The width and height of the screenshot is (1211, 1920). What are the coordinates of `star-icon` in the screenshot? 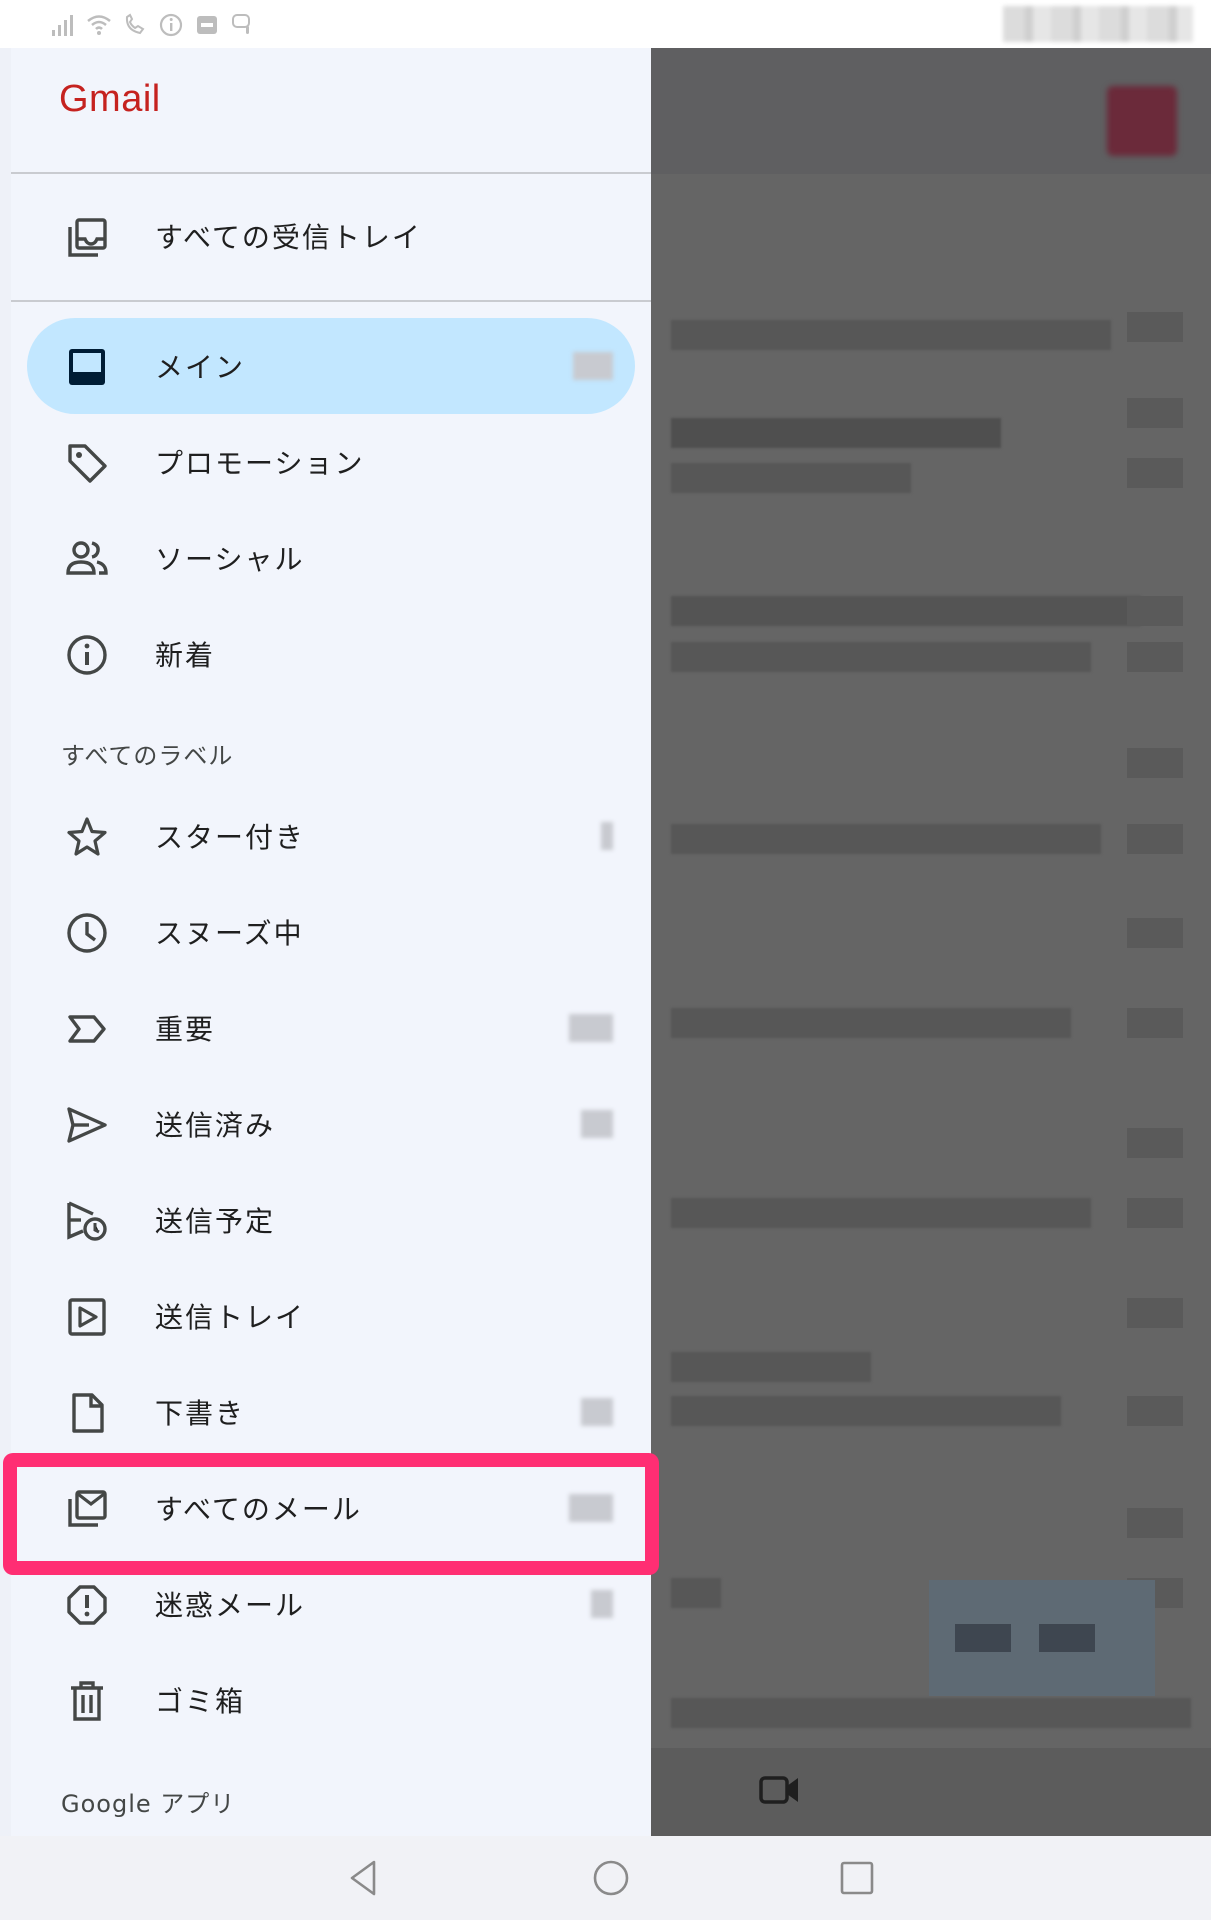 It's located at (87, 837).